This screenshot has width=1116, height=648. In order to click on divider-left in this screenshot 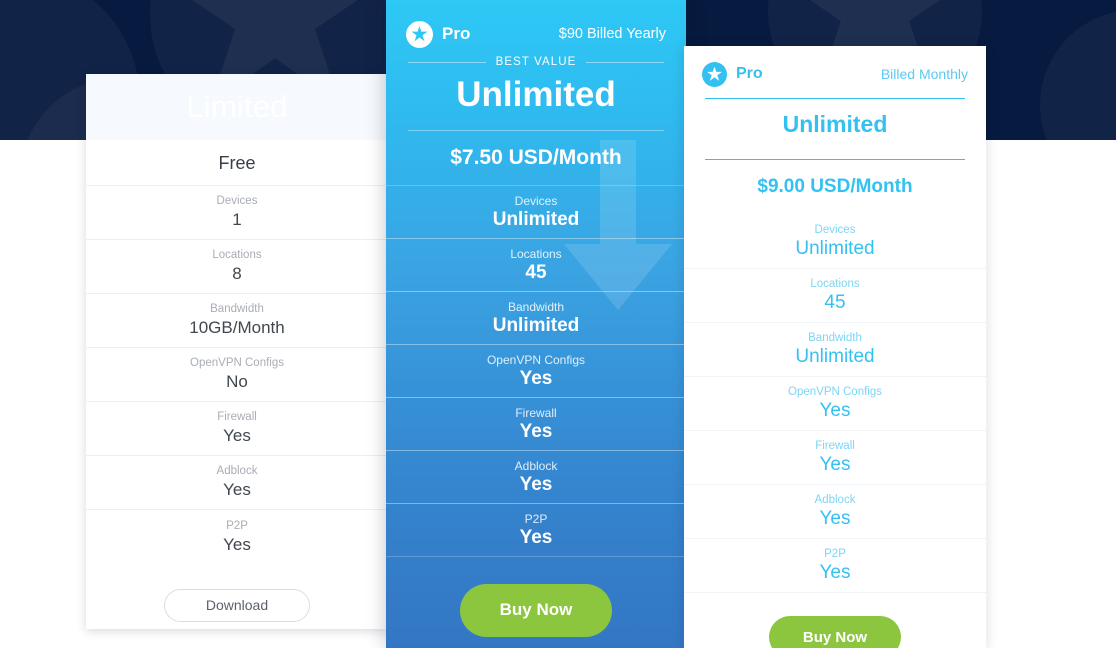, I will do `click(447, 62)`.